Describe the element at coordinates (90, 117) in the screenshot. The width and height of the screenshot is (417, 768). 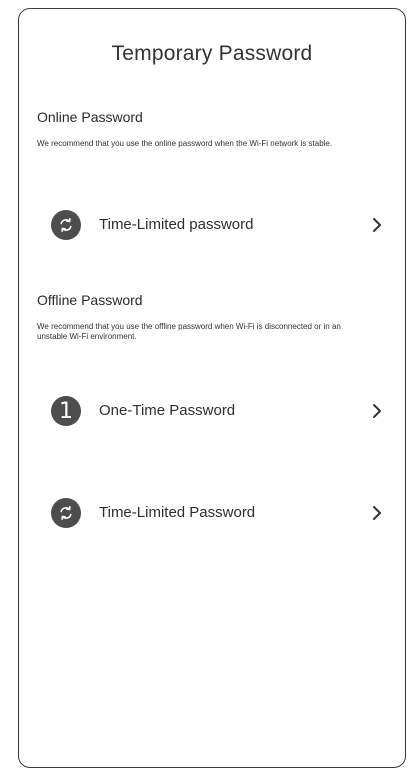
I see `online-section-title: Online Password` at that location.